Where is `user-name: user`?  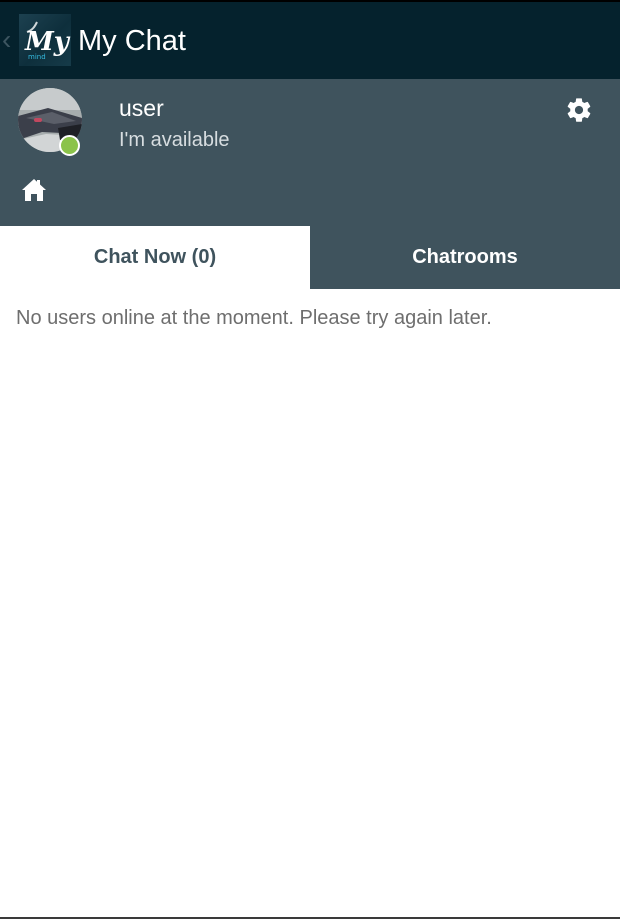
user-name: user is located at coordinates (141, 108).